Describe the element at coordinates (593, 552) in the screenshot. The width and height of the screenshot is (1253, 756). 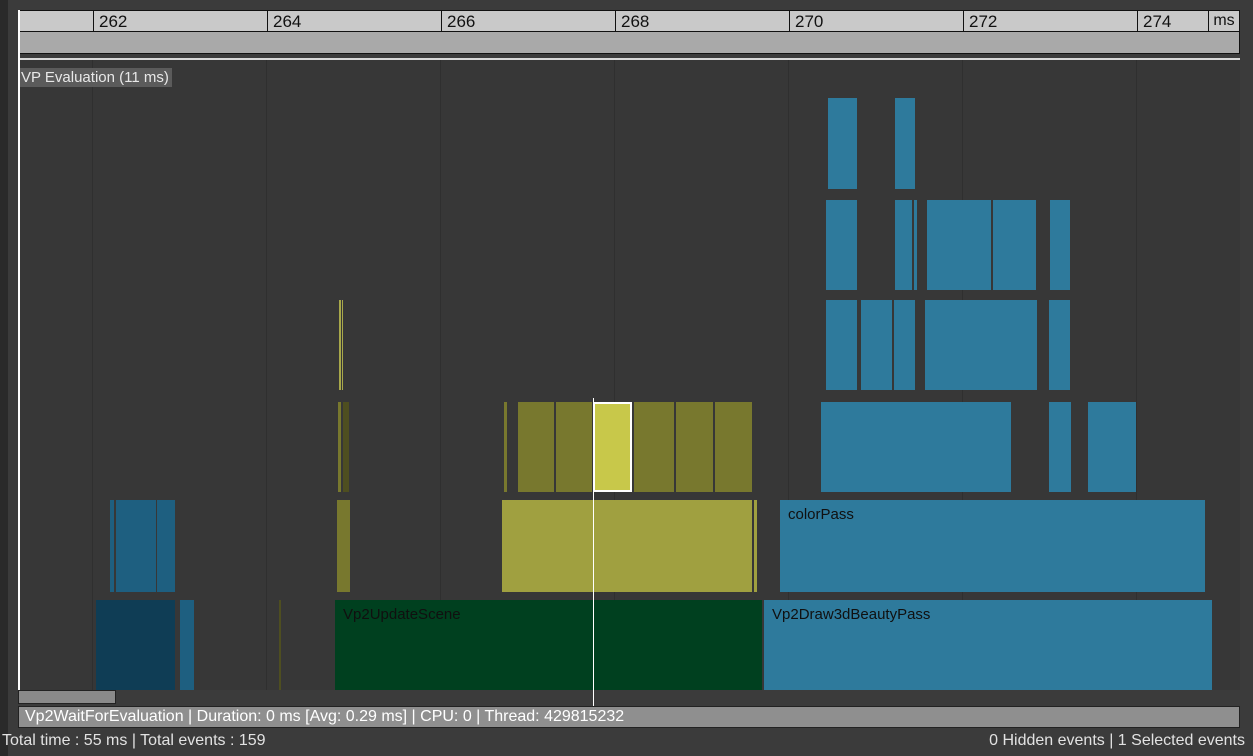
I see `selection-cursor-line` at that location.